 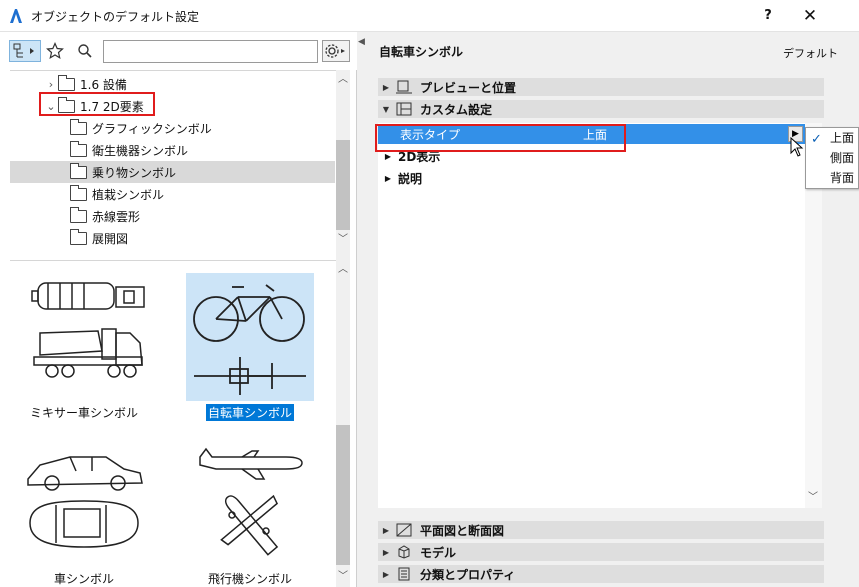 I want to click on param-name: 表示タイプ, so click(x=430, y=135).